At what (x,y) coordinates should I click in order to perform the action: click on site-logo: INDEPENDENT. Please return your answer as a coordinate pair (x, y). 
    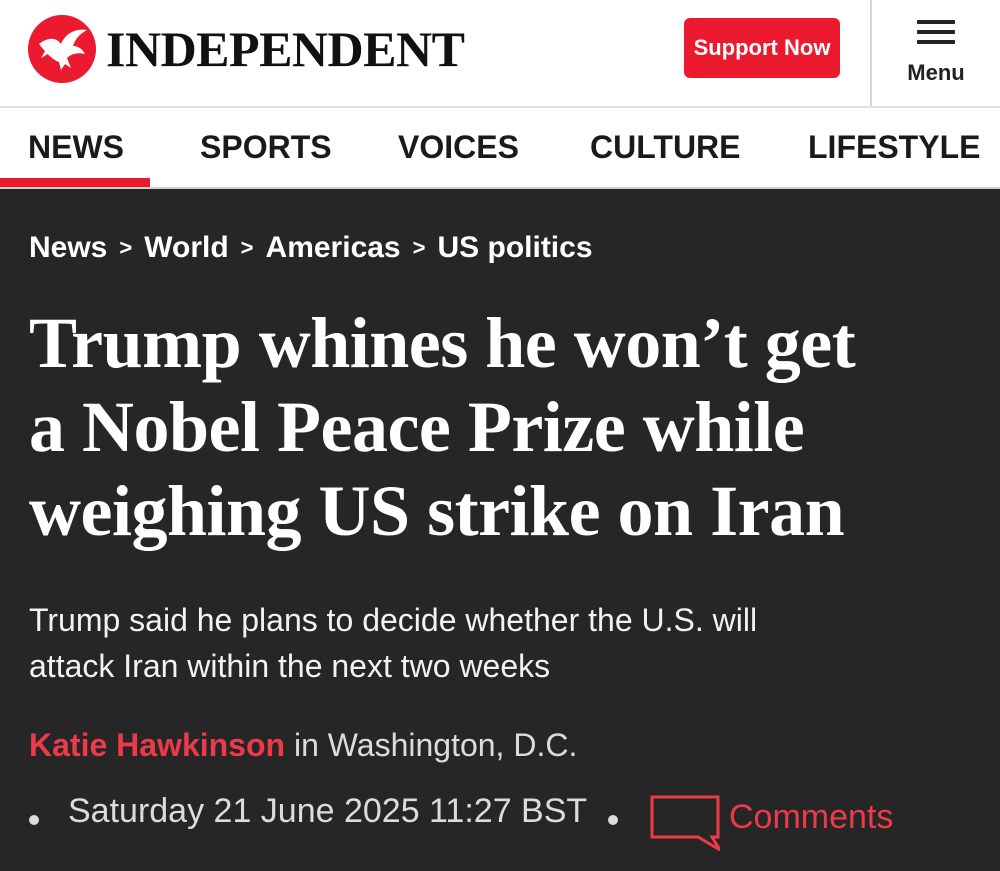
    Looking at the image, I should click on (246, 49).